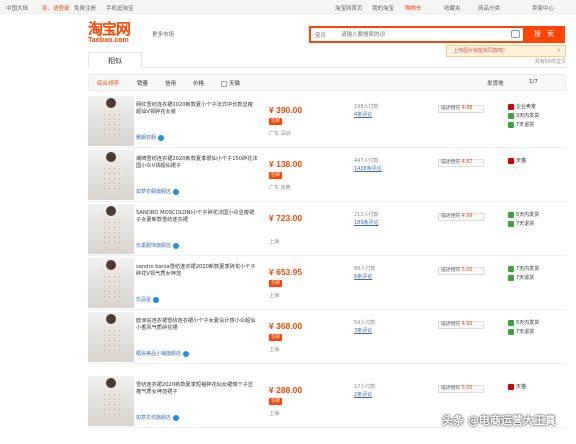 The image size is (576, 444). What do you see at coordinates (489, 8) in the screenshot?
I see `category-link: 商品分类` at bounding box center [489, 8].